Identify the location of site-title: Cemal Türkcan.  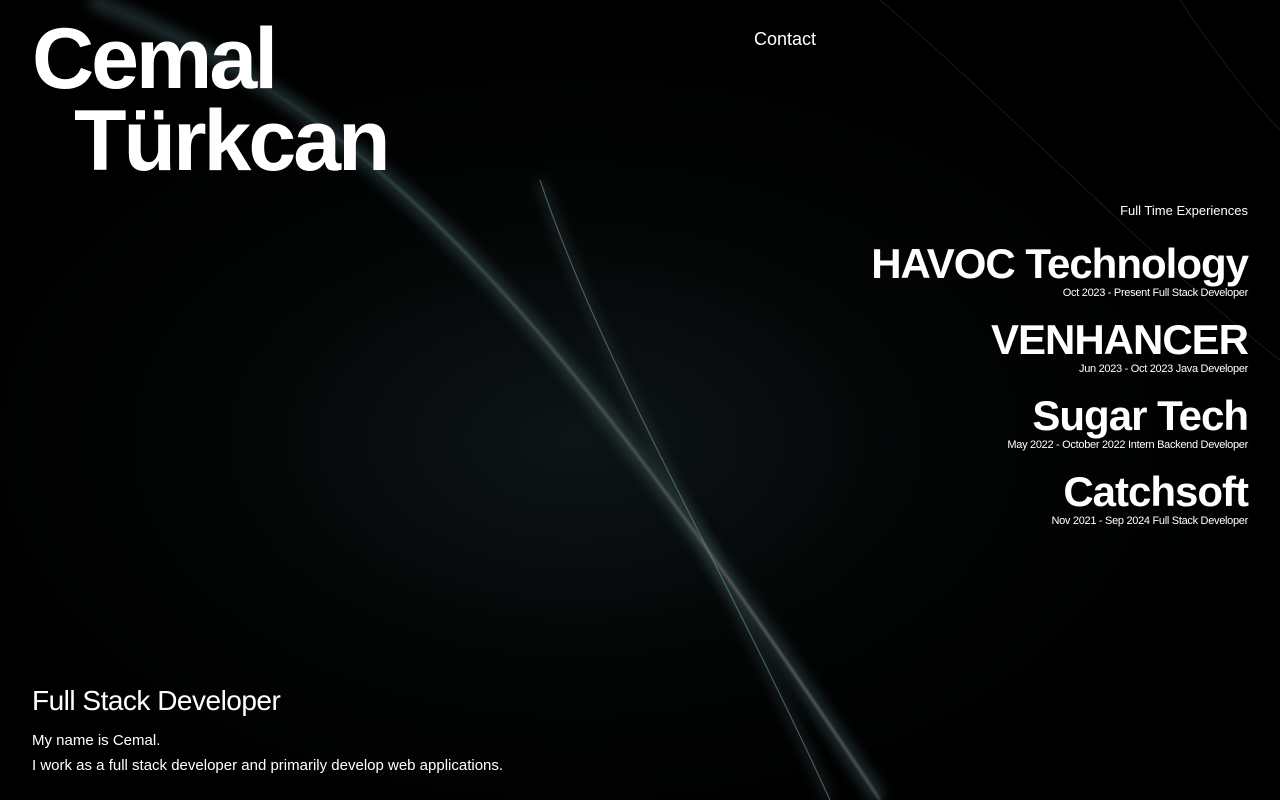
(211, 100).